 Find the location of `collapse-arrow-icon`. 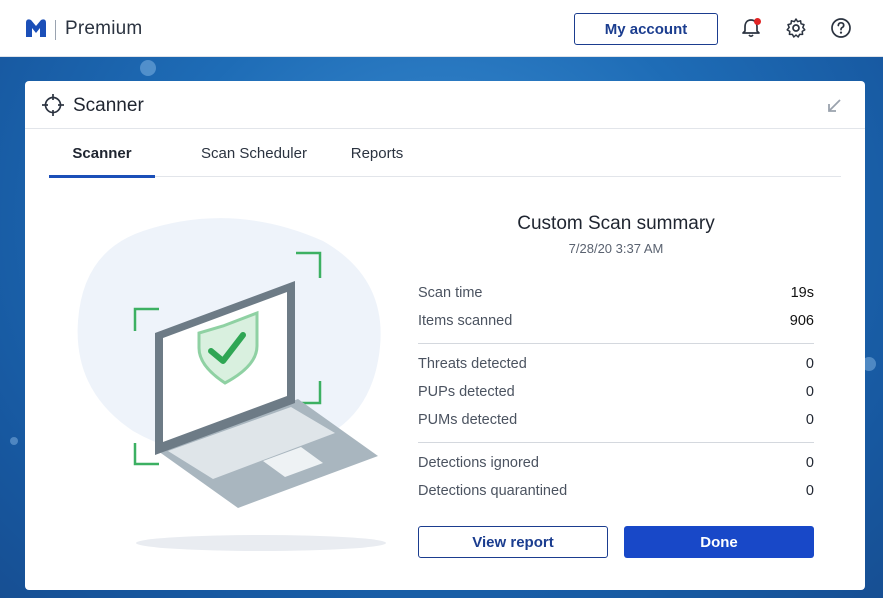

collapse-arrow-icon is located at coordinates (834, 106).